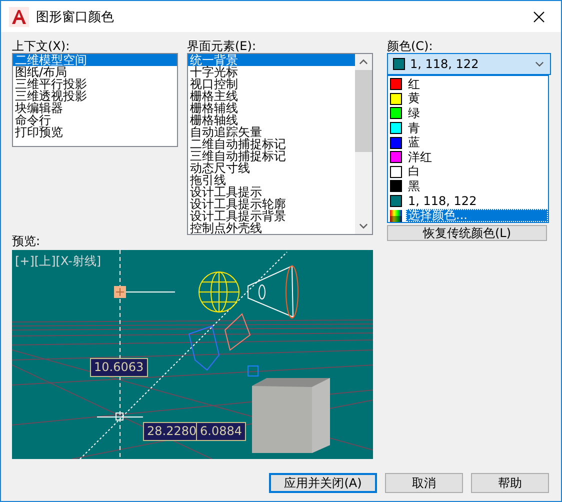 The image size is (562, 502). What do you see at coordinates (27, 241) in the screenshot?
I see `preview-label: 预览:` at bounding box center [27, 241].